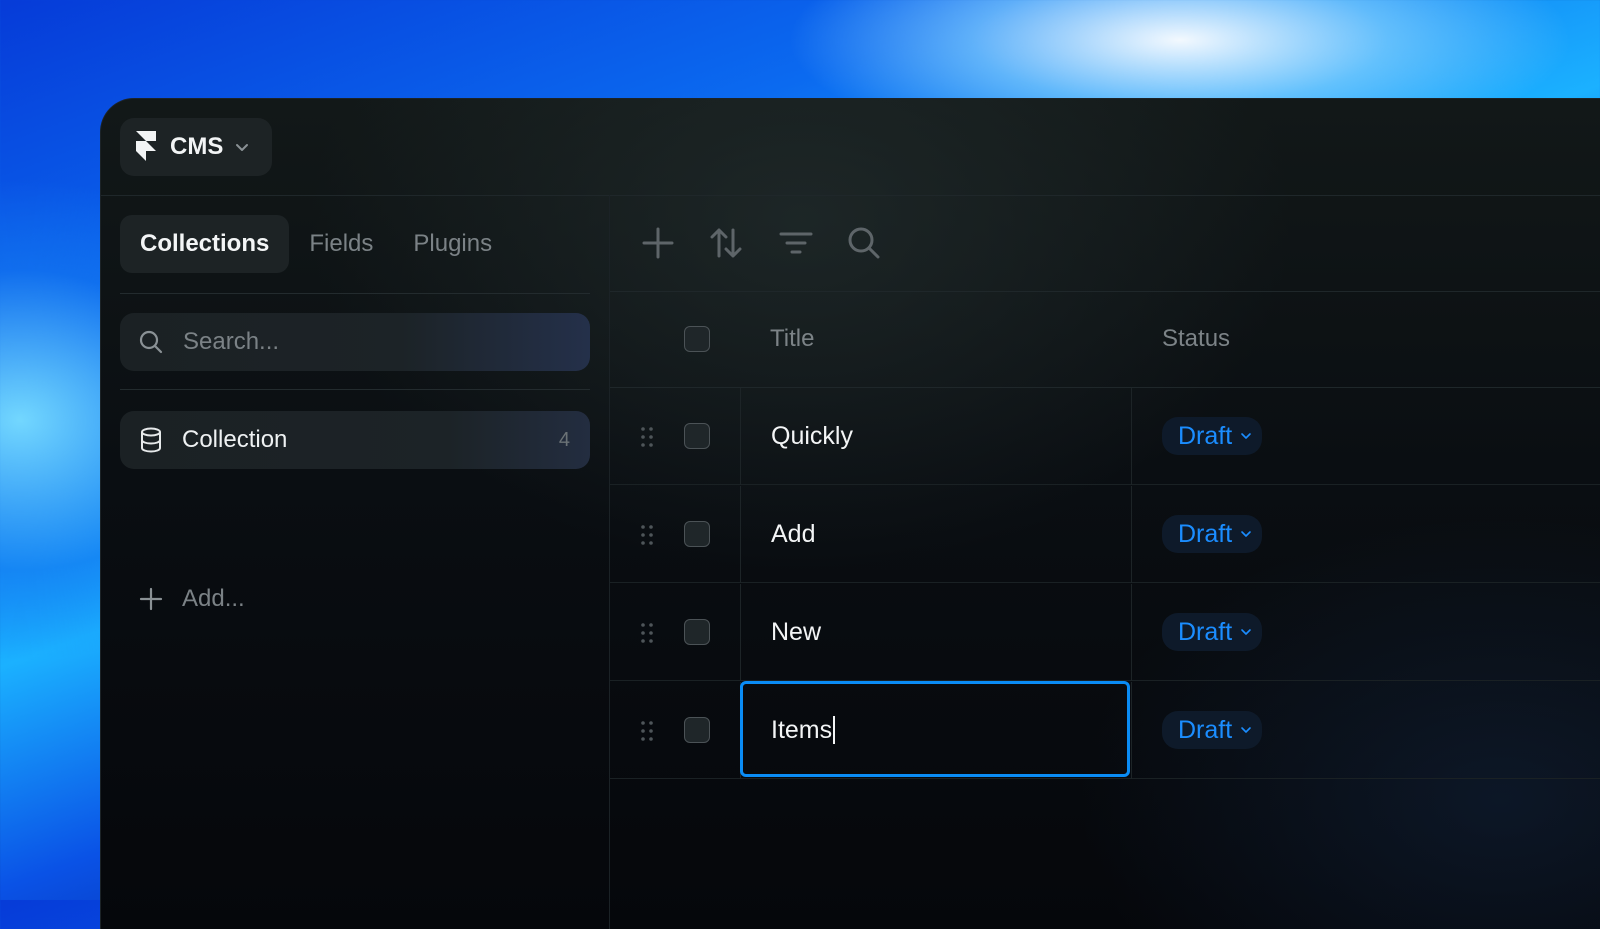  Describe the element at coordinates (1105, 339) in the screenshot. I see `table-header: Title Status` at that location.